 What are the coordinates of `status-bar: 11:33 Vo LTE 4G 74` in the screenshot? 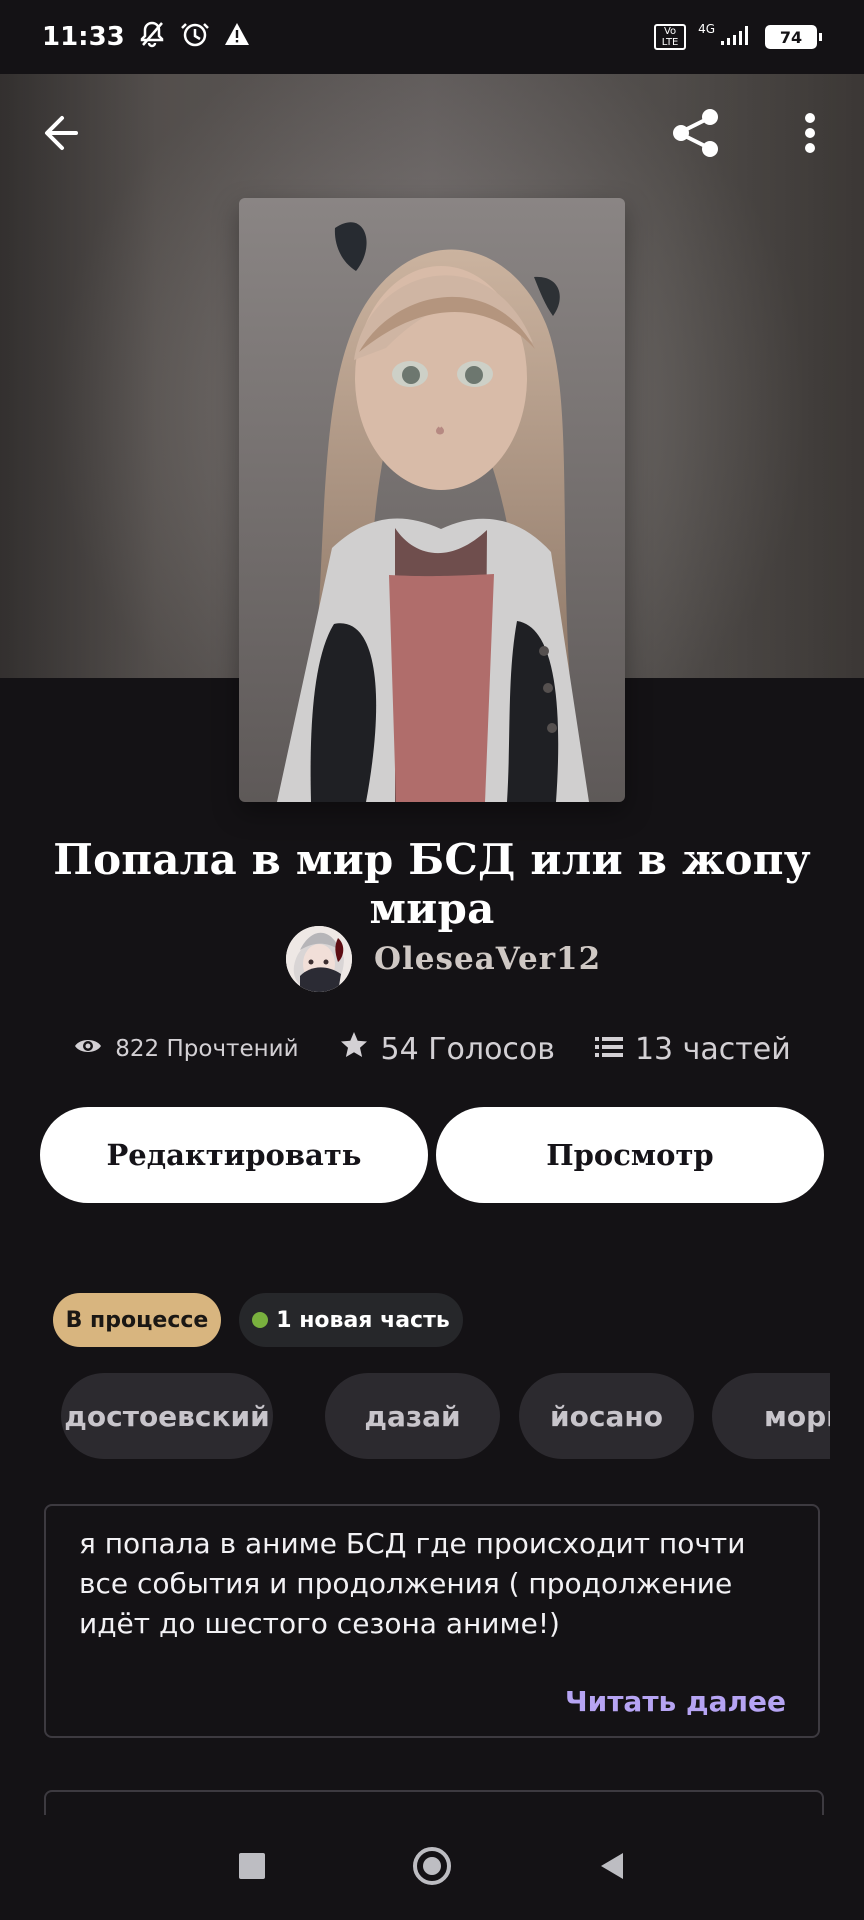 It's located at (432, 37).